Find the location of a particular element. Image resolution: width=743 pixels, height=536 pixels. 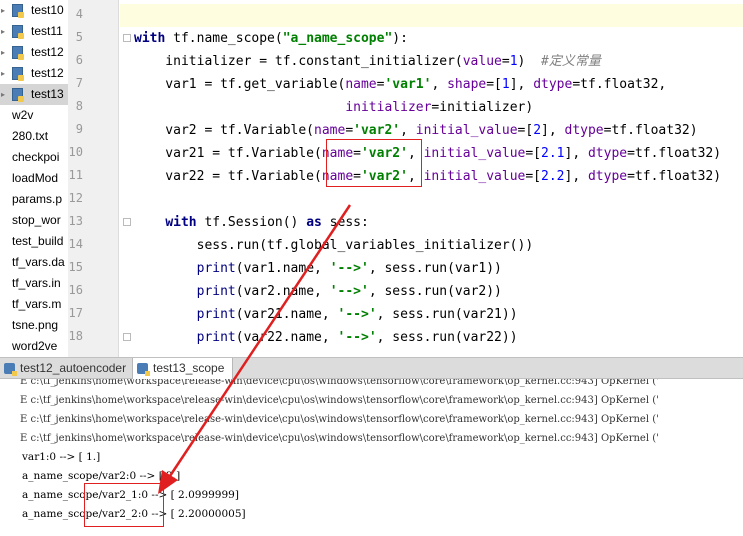

file-item: test_build is located at coordinates (34, 241).